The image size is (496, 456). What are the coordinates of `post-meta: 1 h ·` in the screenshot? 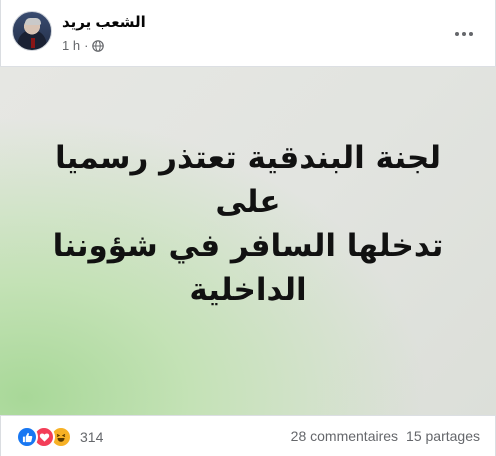 It's located at (83, 45).